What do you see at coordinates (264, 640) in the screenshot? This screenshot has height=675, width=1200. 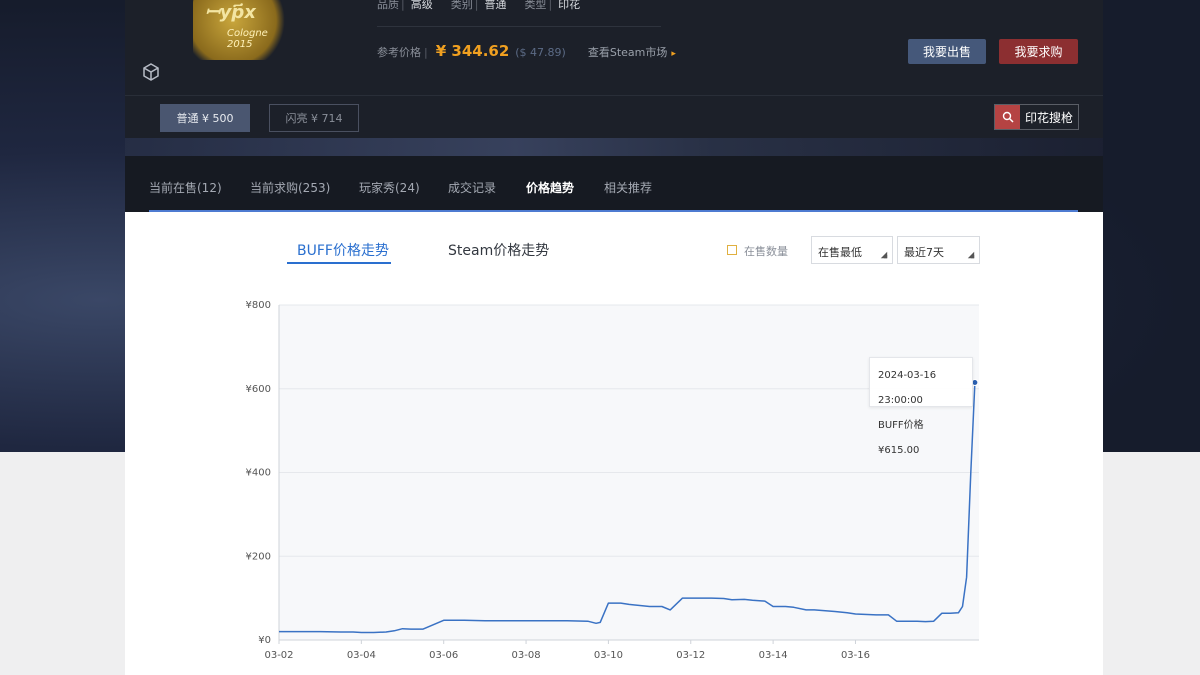 I see `y-tick-label: ¥0` at bounding box center [264, 640].